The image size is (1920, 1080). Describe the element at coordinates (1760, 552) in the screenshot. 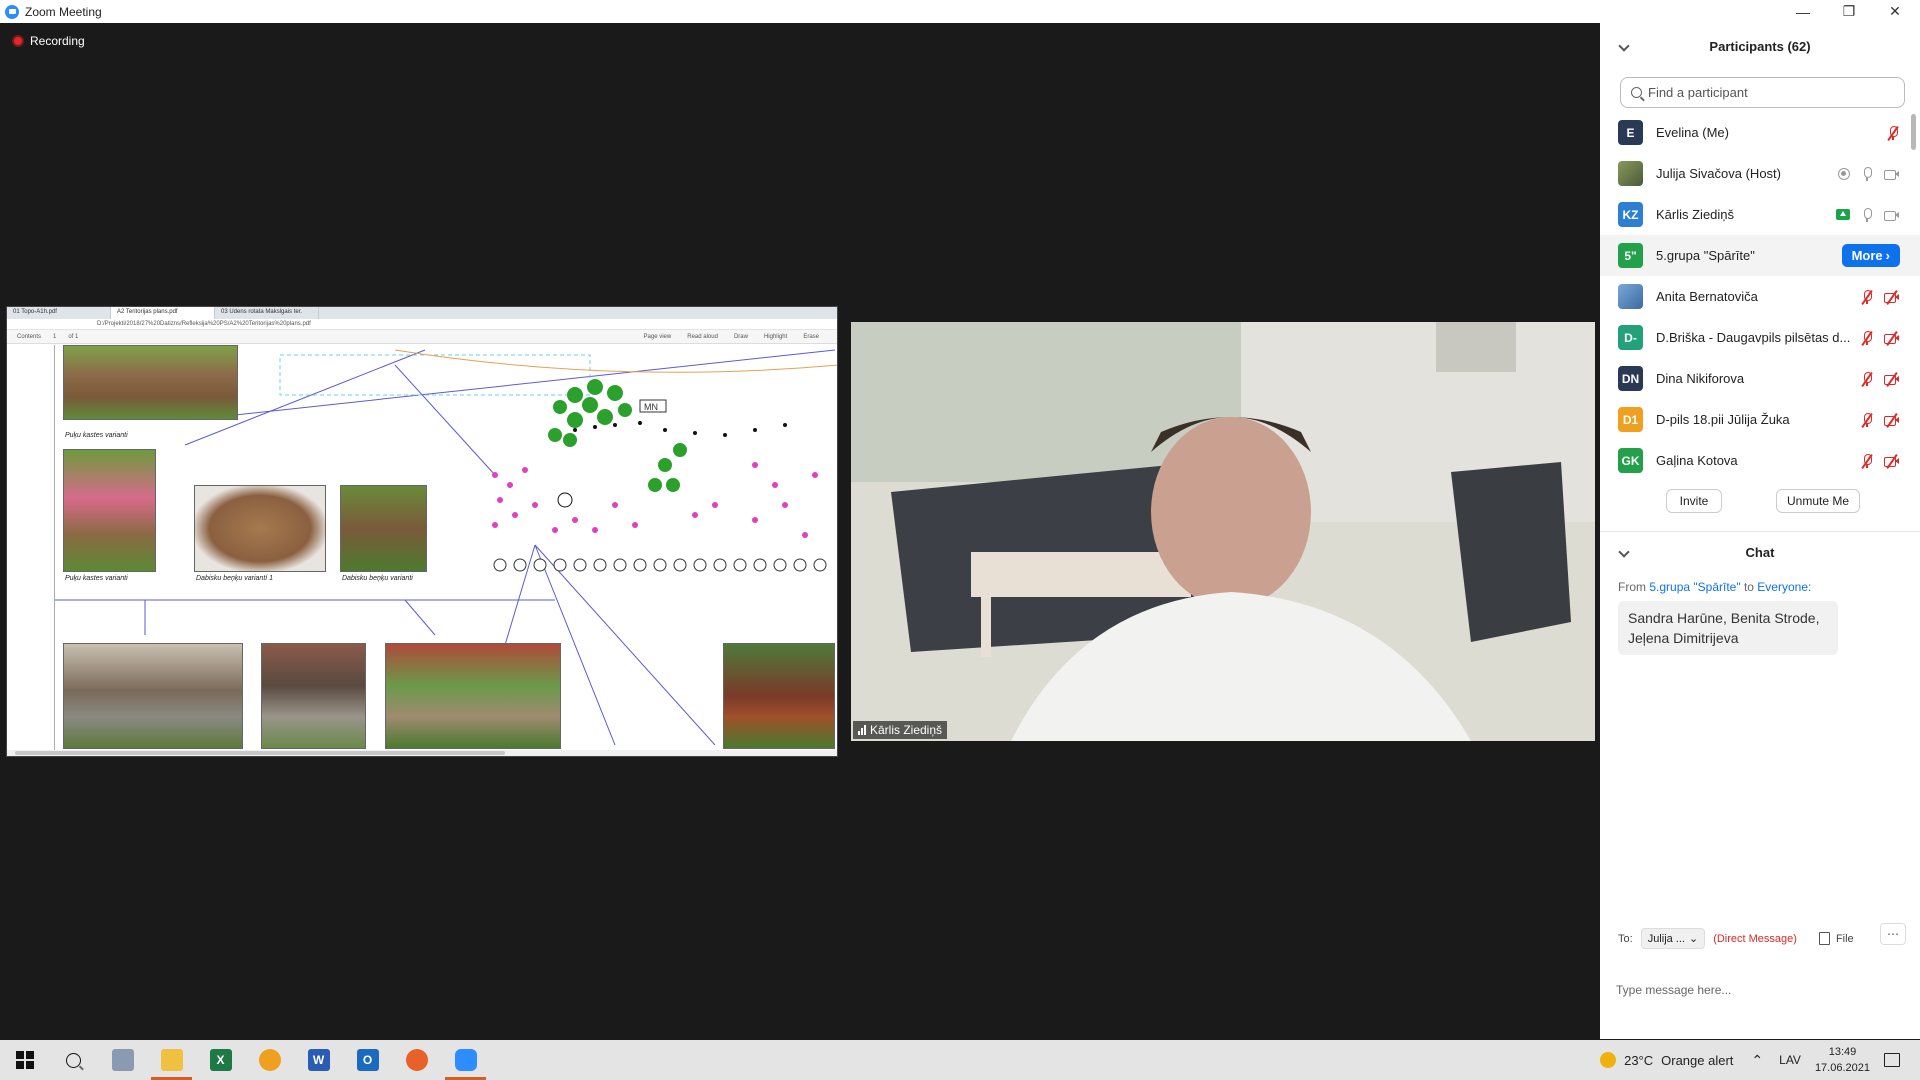

I see `chat-header: Chat` at that location.